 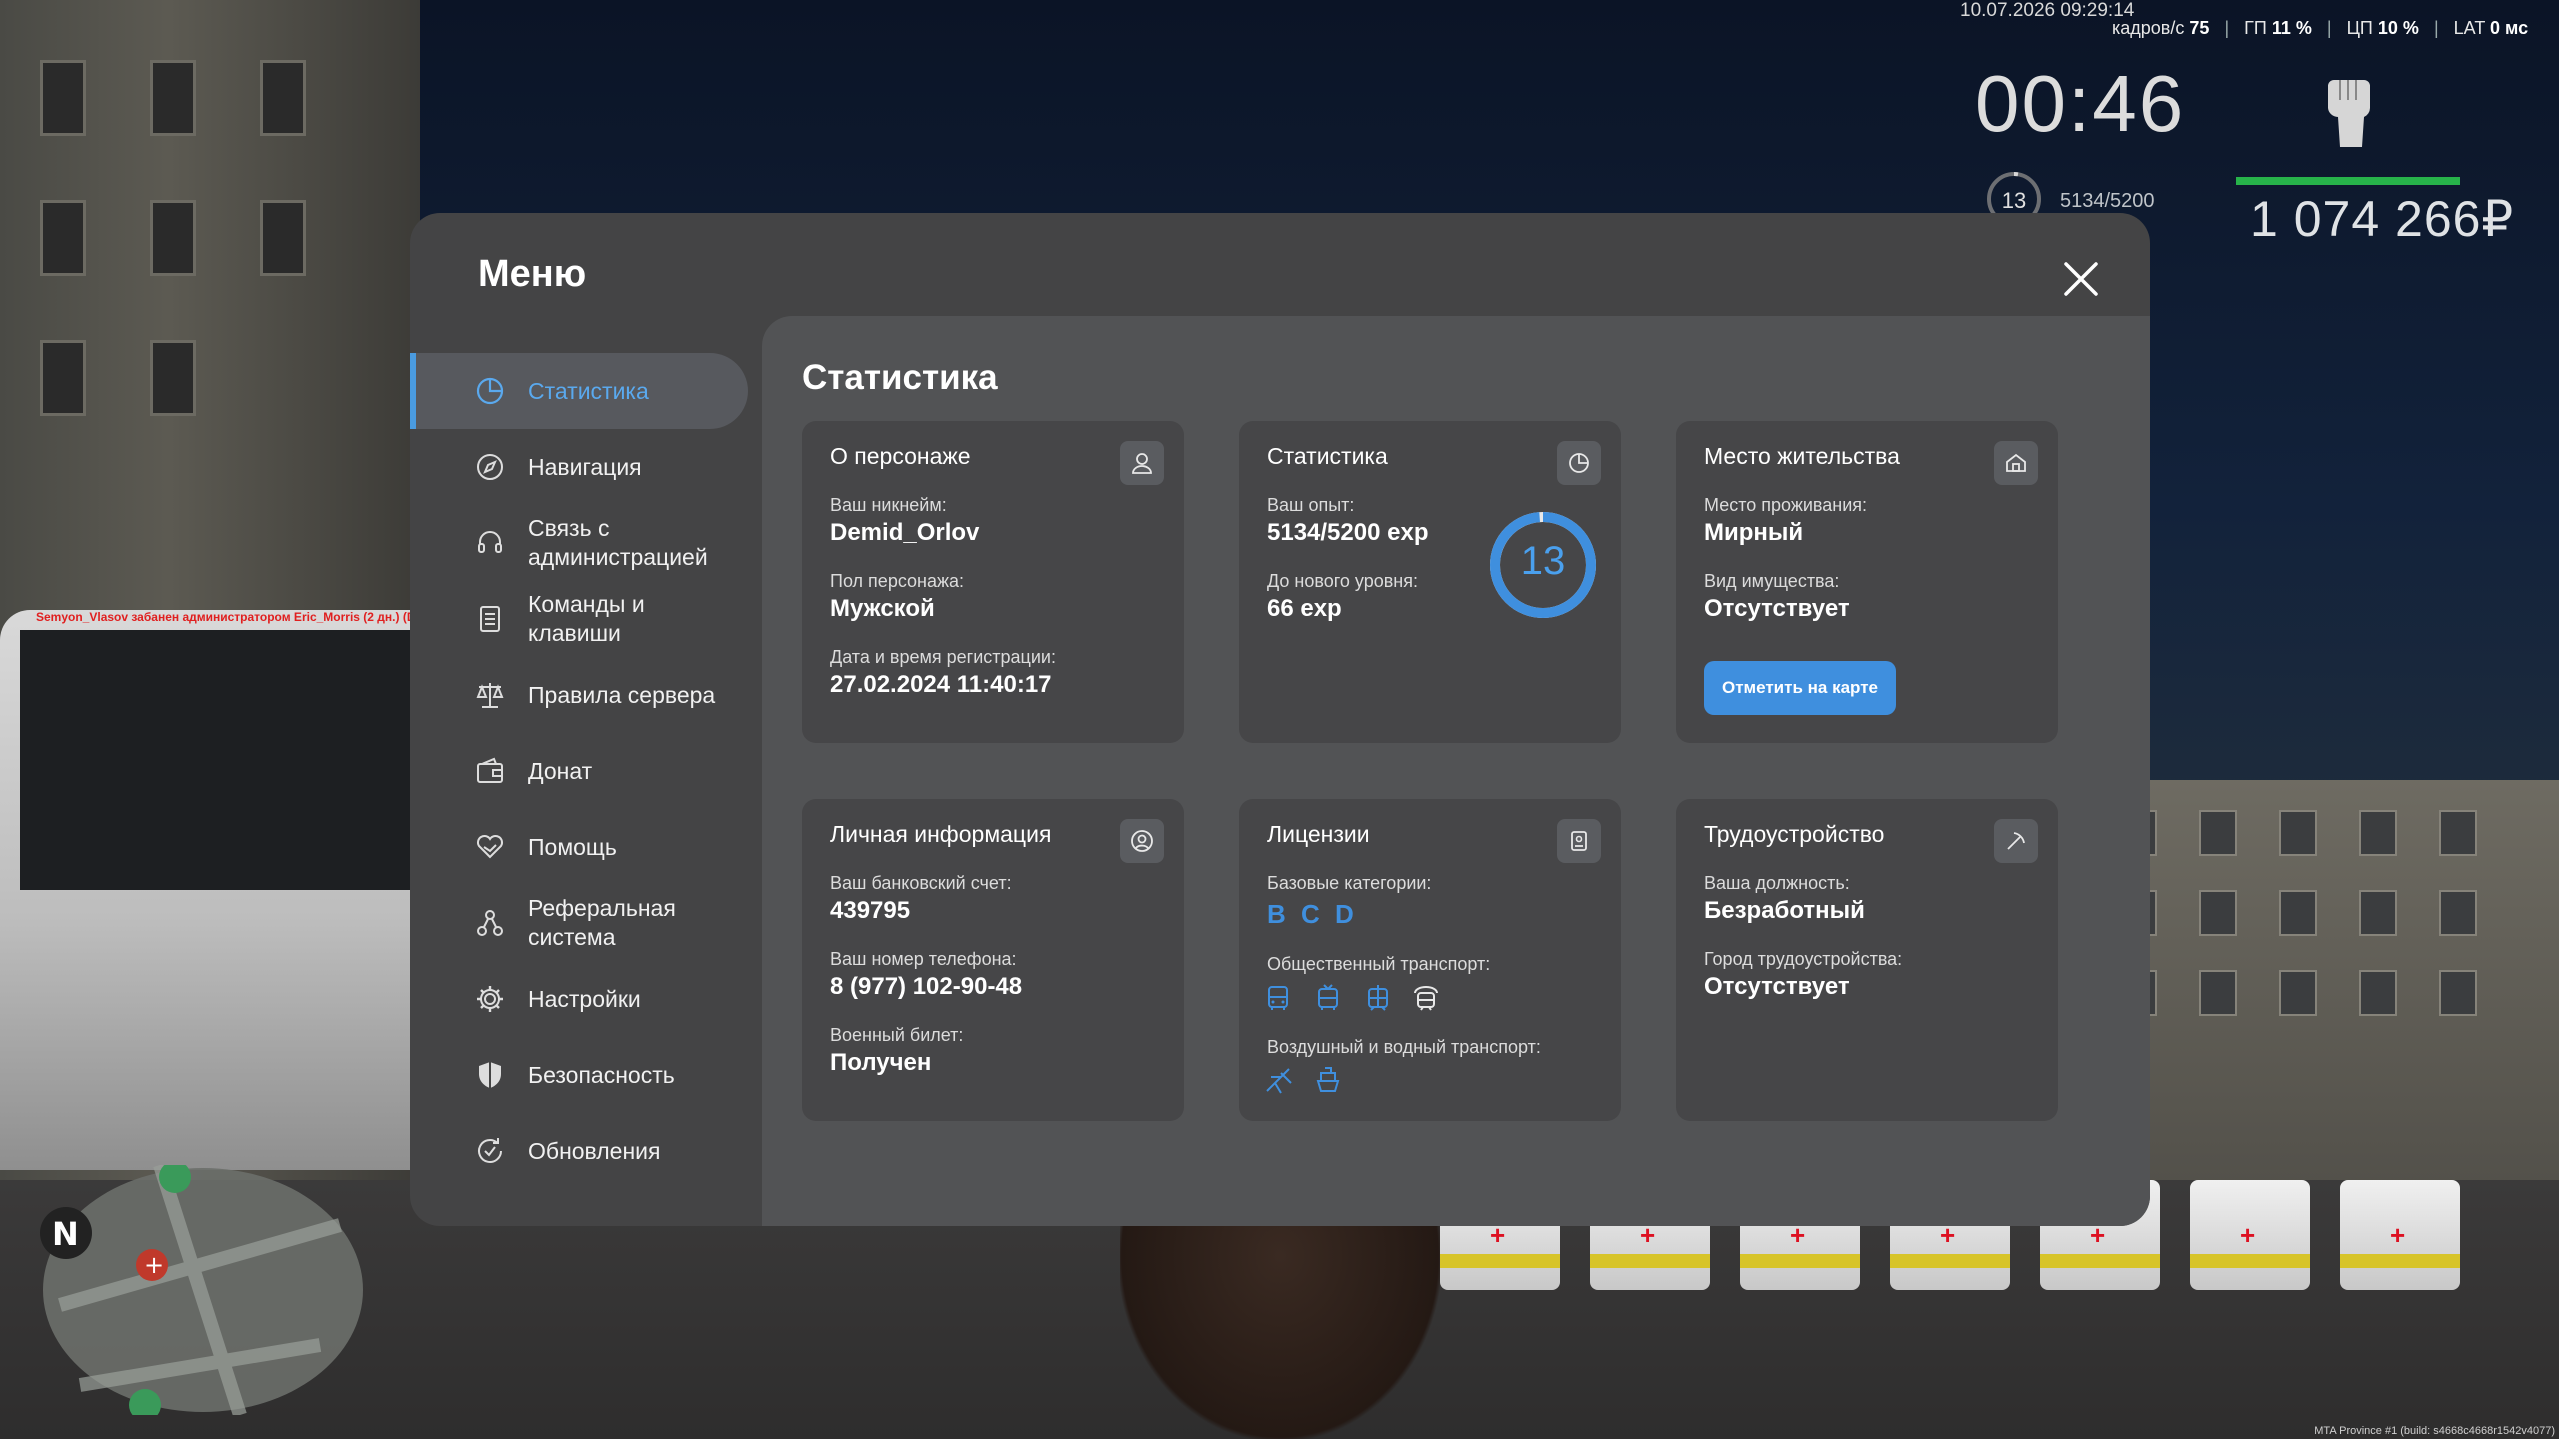 What do you see at coordinates (622, 694) in the screenshot?
I see `nav-label: Правила сервера` at bounding box center [622, 694].